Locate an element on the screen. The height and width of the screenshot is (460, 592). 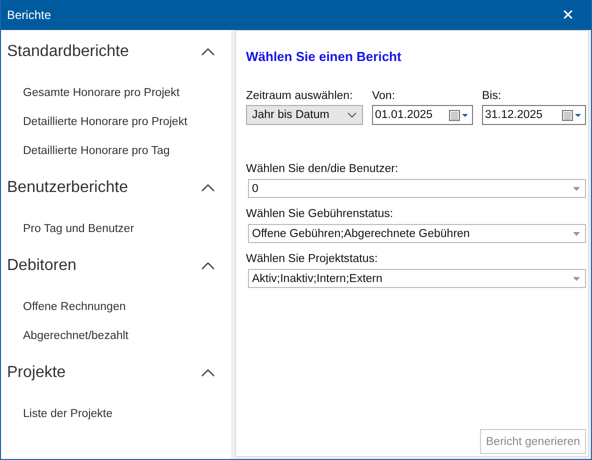
select-field: Offene Gebühren;Abgerechnete Gebühren is located at coordinates (417, 233).